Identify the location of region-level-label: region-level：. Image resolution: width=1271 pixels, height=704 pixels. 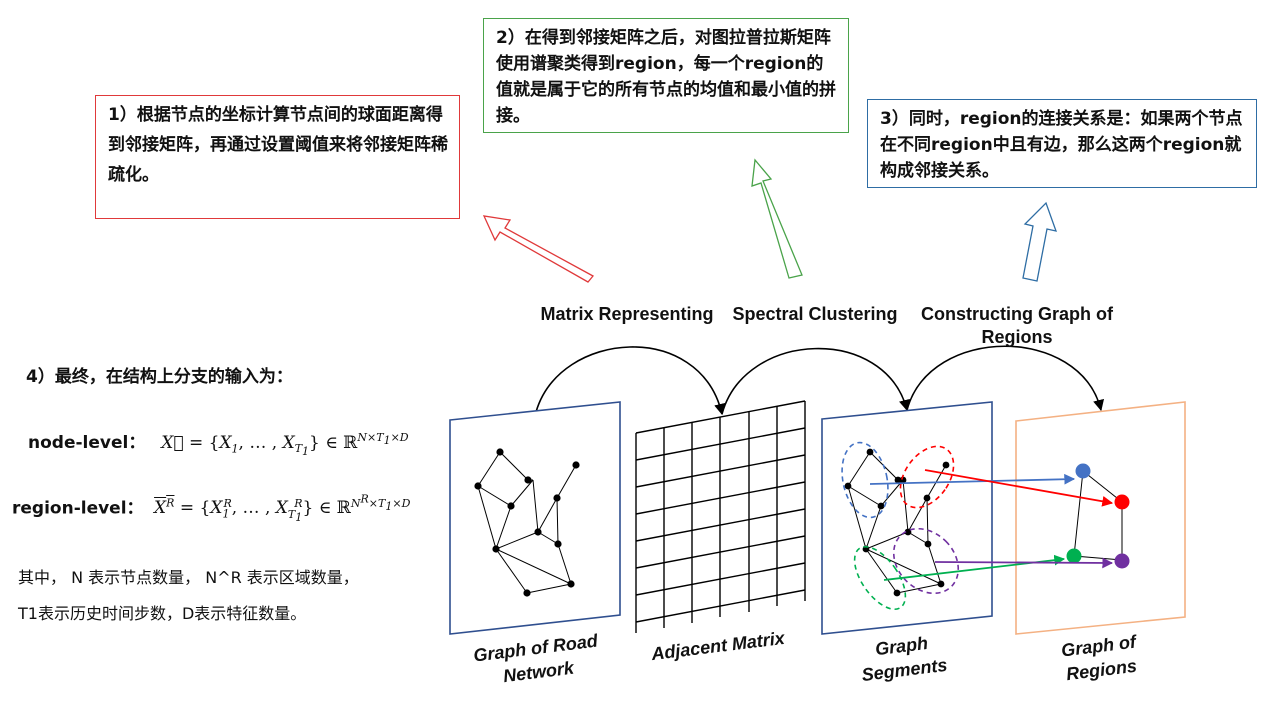
(78, 508).